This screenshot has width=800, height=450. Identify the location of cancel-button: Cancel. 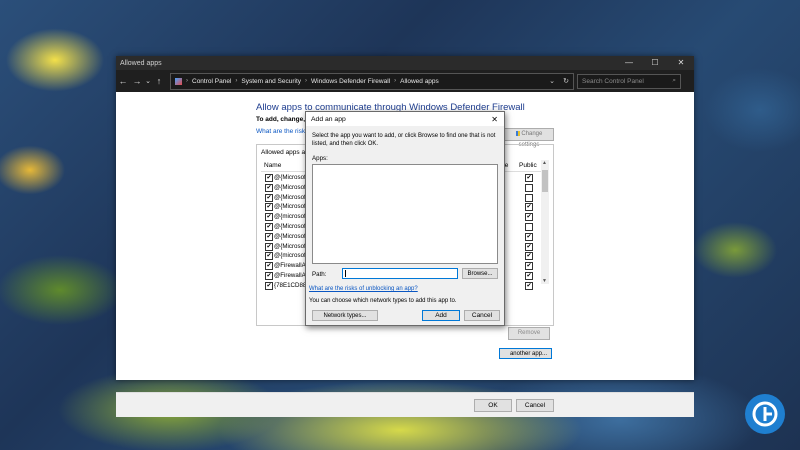
(535, 405).